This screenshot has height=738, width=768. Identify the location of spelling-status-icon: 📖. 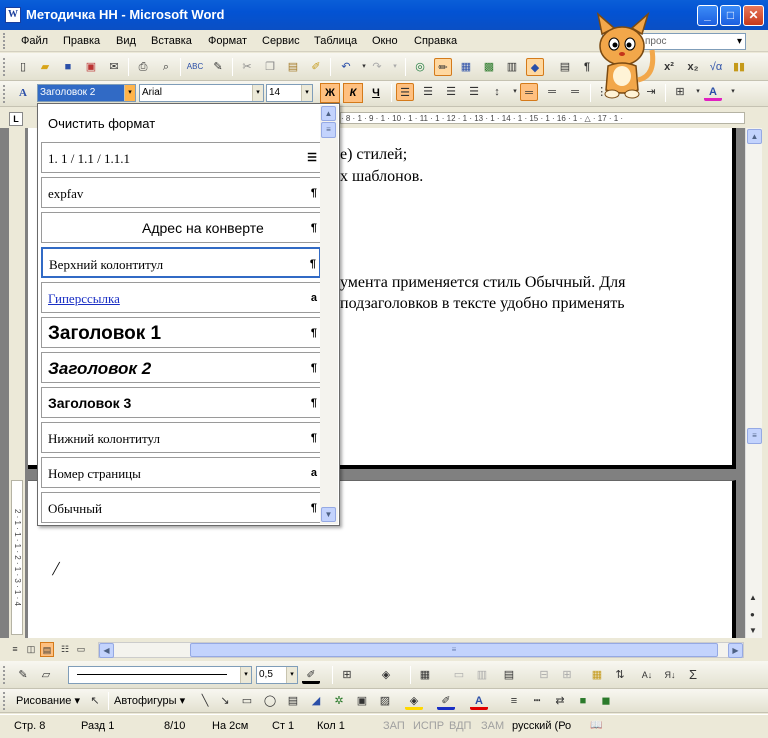
(596, 725).